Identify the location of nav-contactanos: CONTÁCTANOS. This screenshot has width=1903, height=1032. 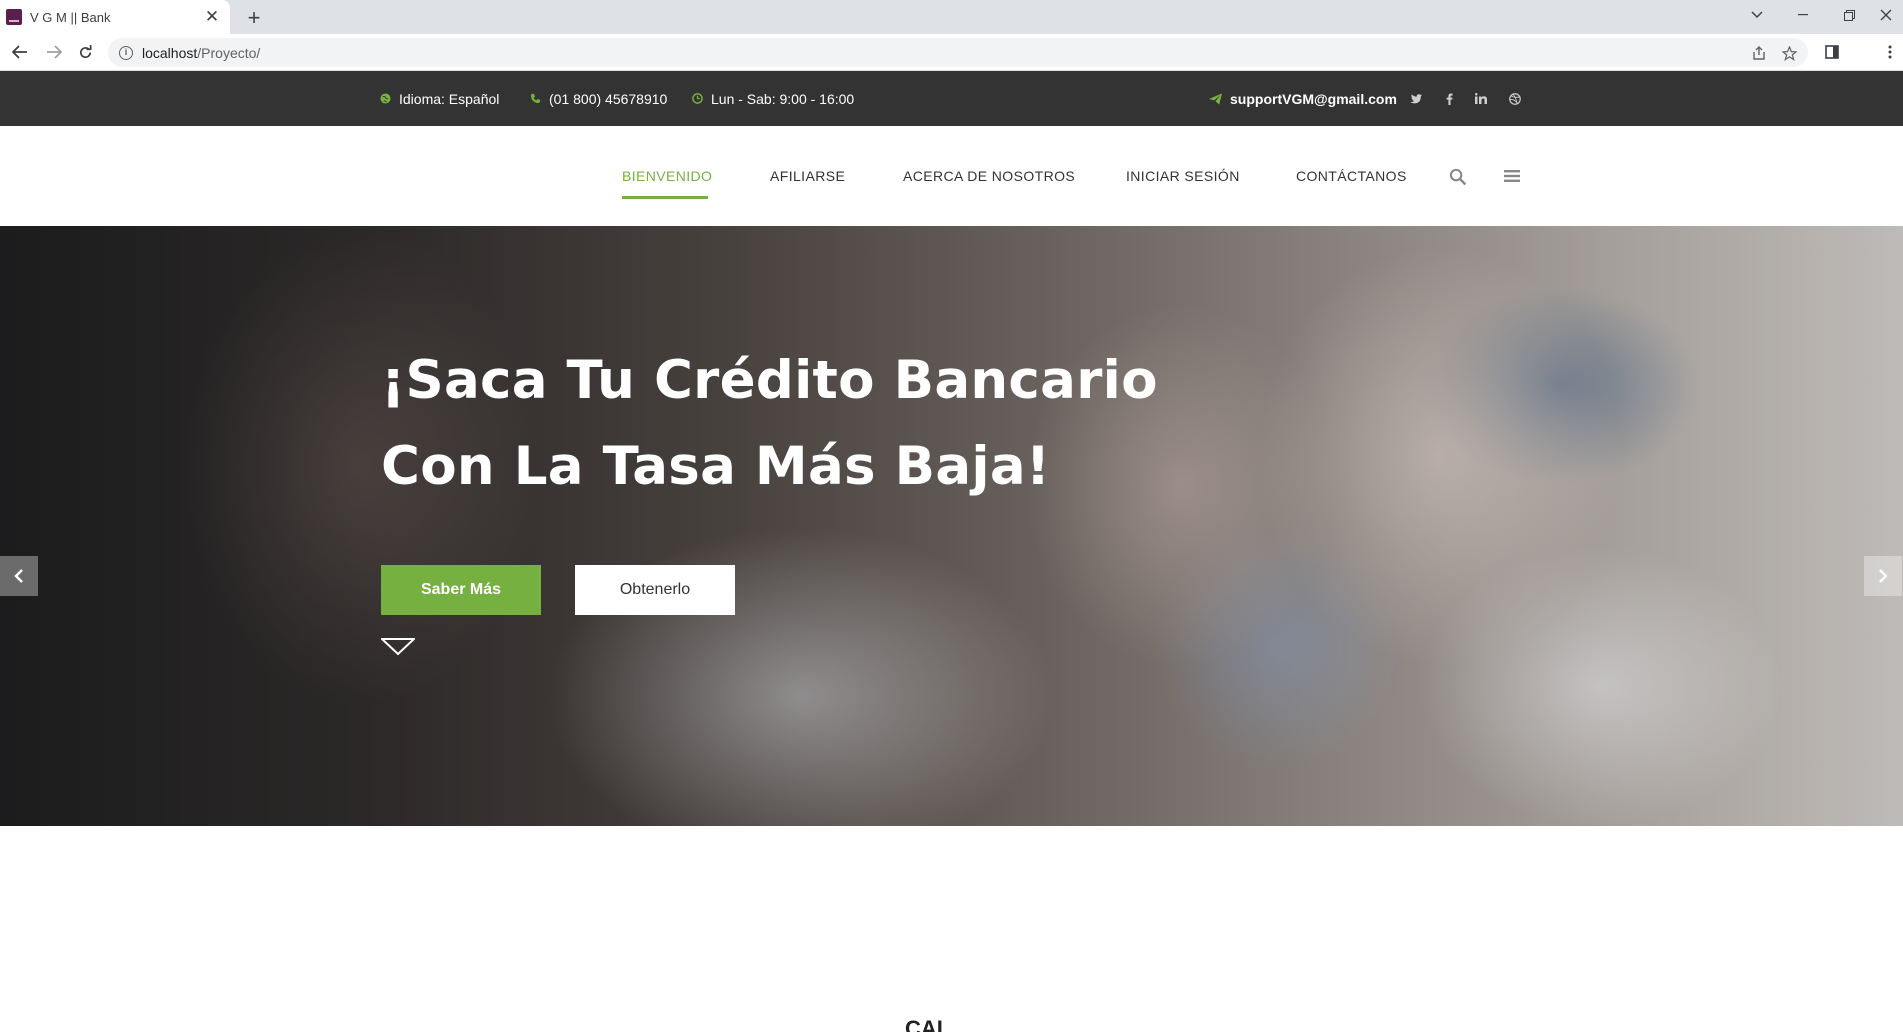
(1351, 176).